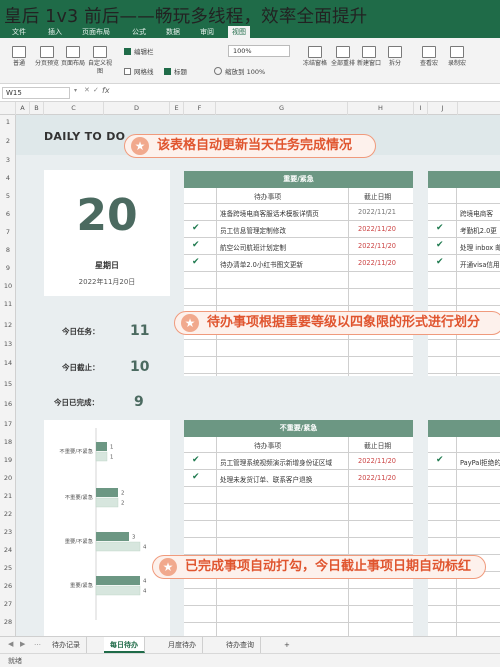  What do you see at coordinates (464, 461) in the screenshot?
I see `table-row: ✔ PayPal拒绝的` at bounding box center [464, 461].